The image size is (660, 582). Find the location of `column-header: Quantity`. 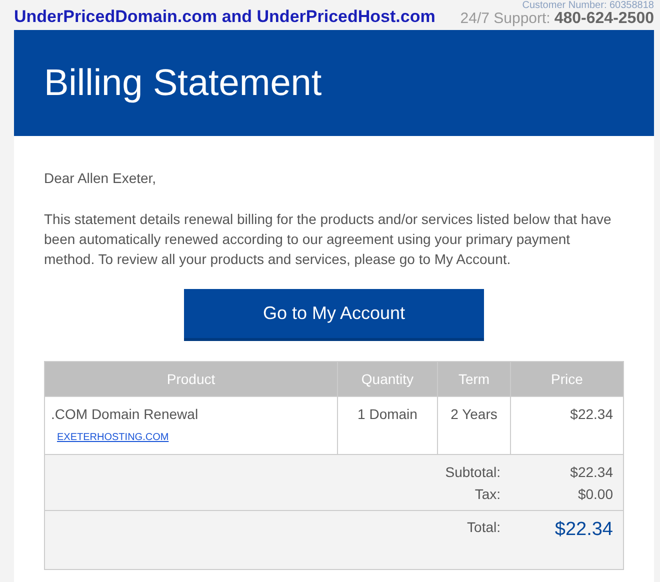

column-header: Quantity is located at coordinates (388, 379).